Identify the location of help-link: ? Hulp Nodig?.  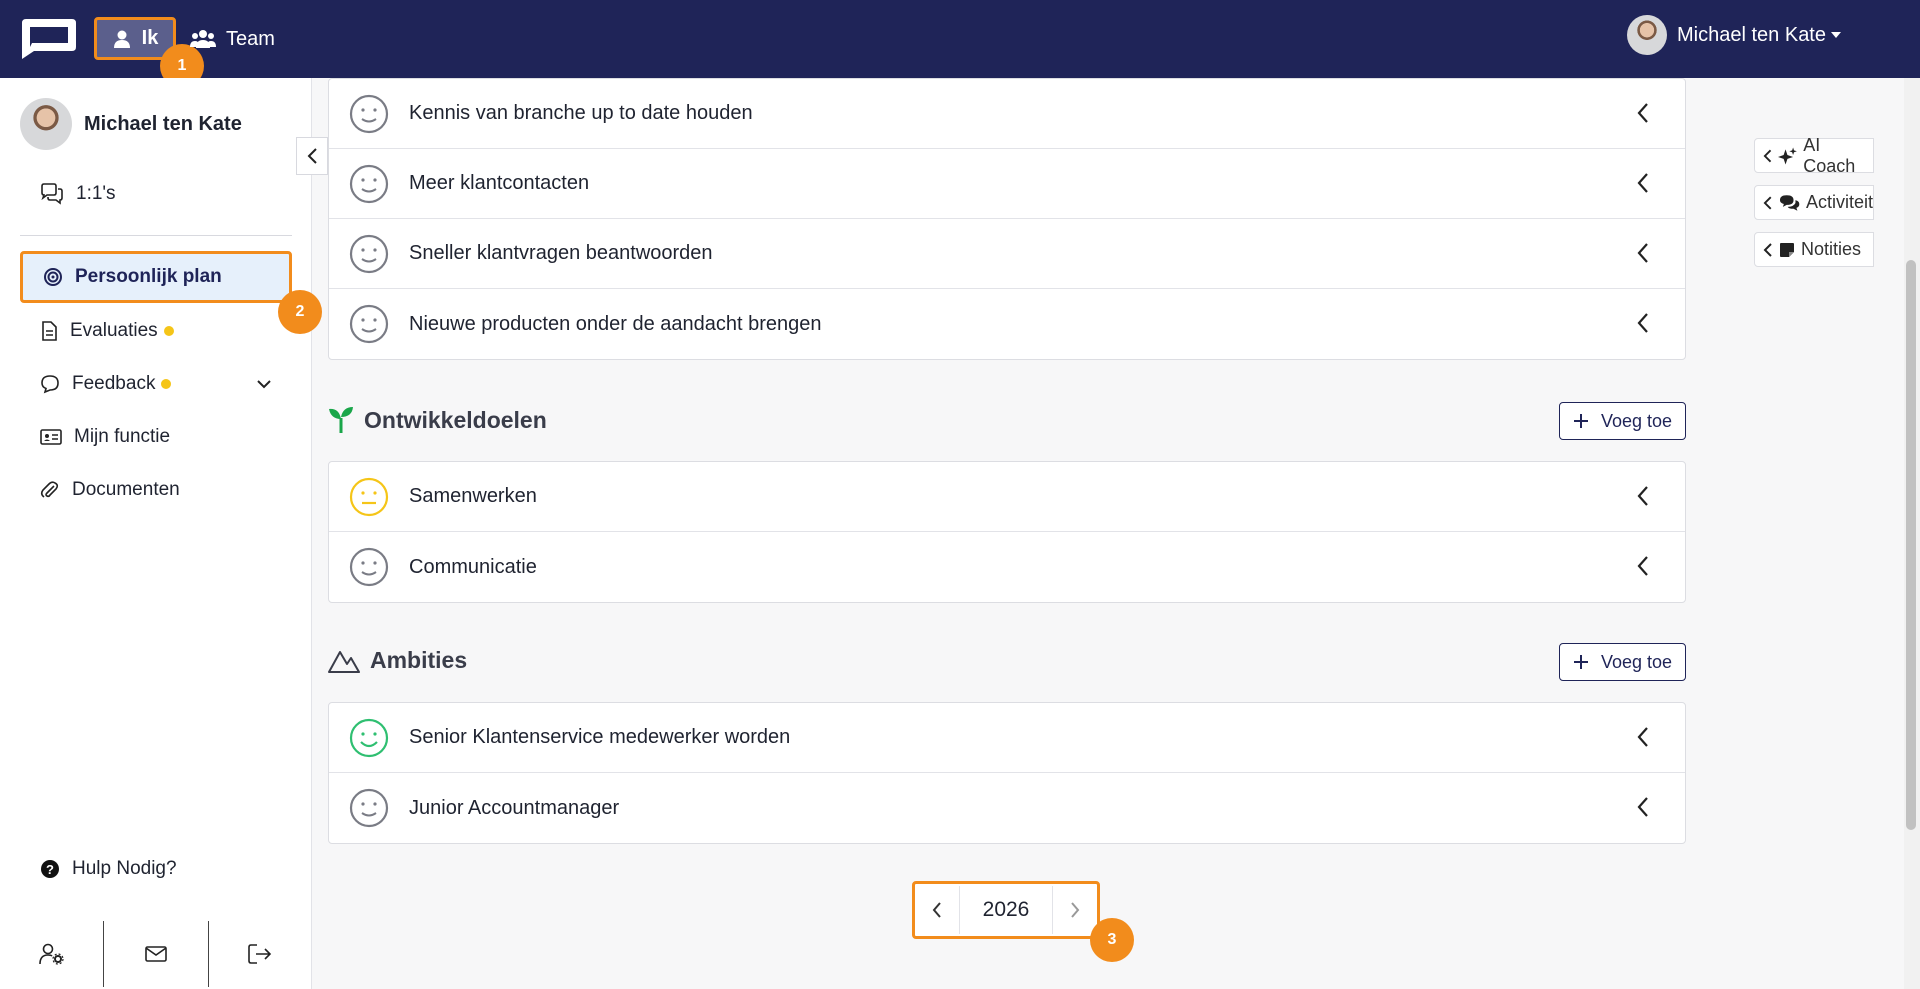
(156, 869).